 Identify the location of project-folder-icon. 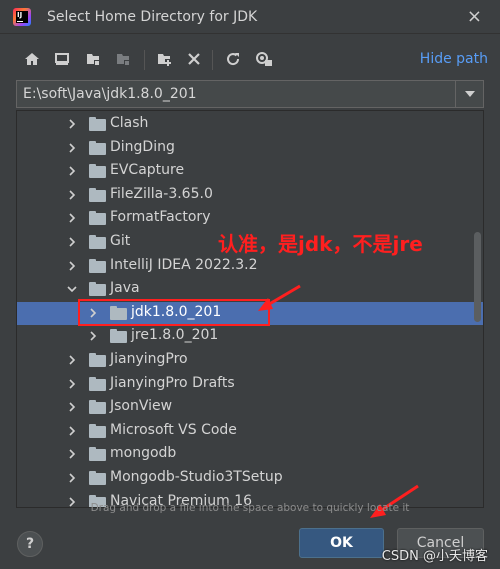
(93, 59).